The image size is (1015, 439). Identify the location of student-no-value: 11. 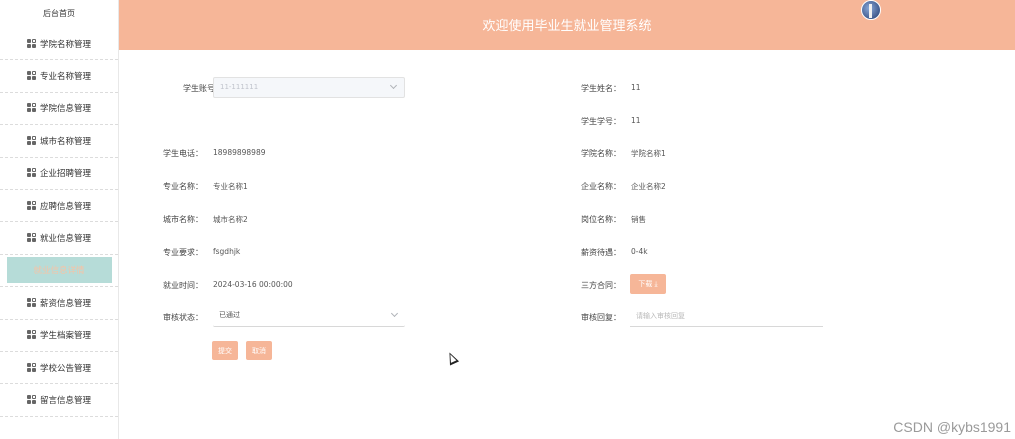
(636, 120).